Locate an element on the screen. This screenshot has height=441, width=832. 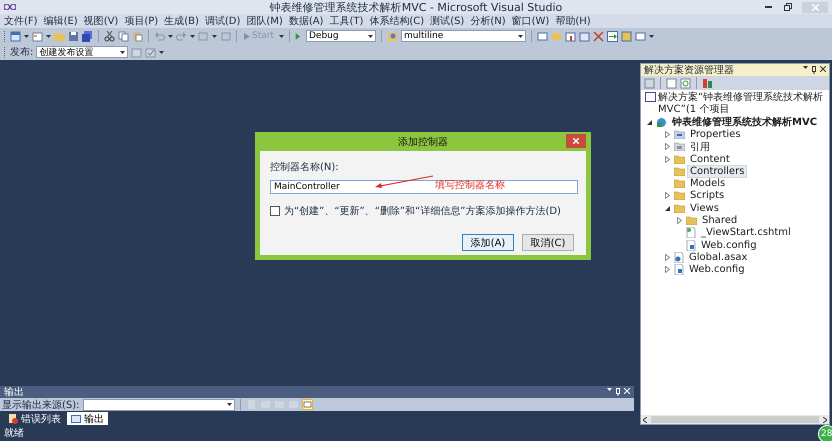
menu-item: 编辑(E) is located at coordinates (61, 21).